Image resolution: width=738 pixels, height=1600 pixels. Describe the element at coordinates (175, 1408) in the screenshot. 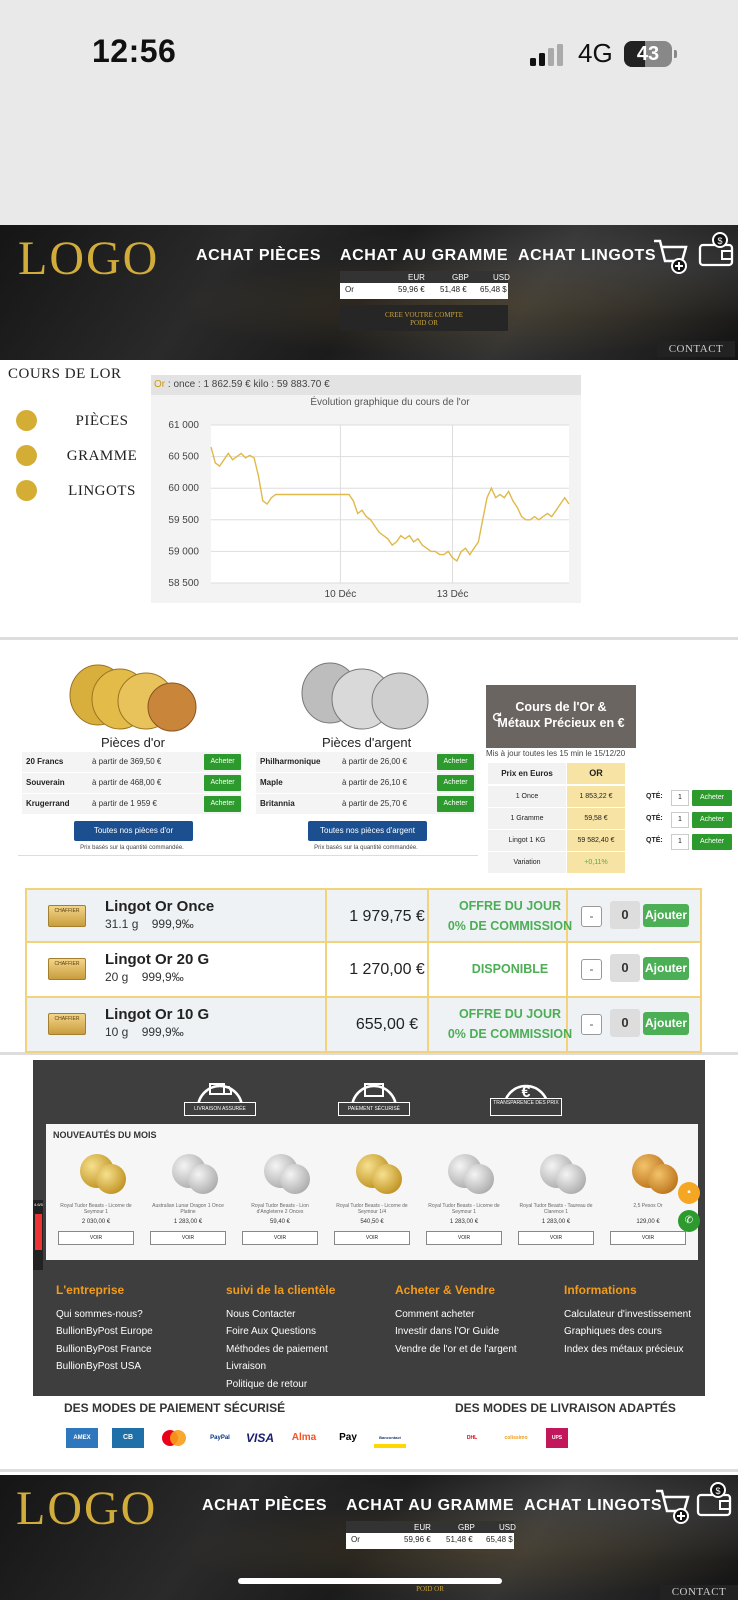

I see `payment-title: DES MODES DE PAIEMENT SÉCURISÉ` at that location.